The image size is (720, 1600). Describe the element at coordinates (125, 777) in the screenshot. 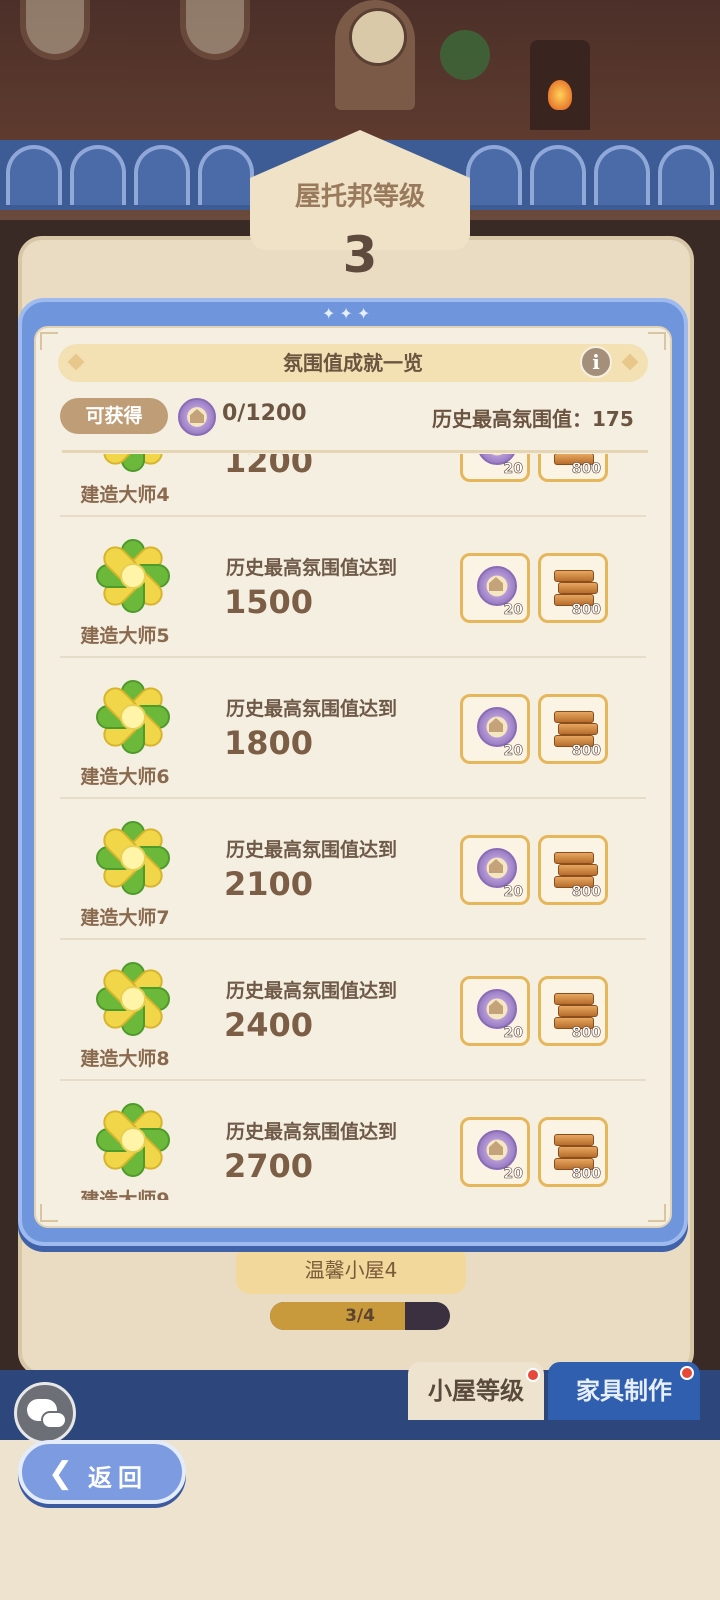

I see `achievement-name: 建造大师6` at that location.